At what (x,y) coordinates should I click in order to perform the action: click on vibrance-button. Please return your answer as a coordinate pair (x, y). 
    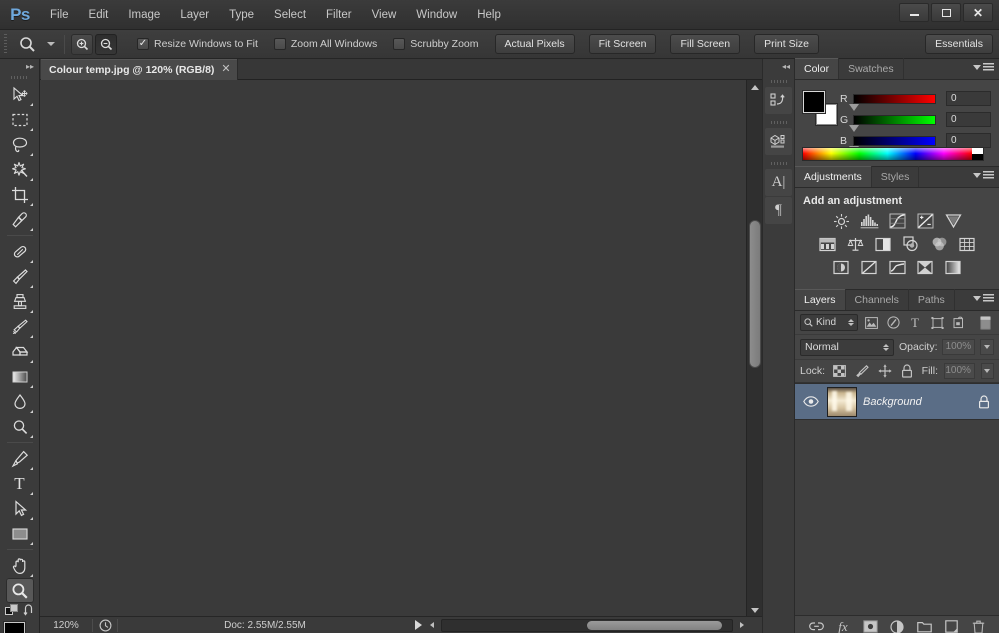
    Looking at the image, I should click on (953, 221).